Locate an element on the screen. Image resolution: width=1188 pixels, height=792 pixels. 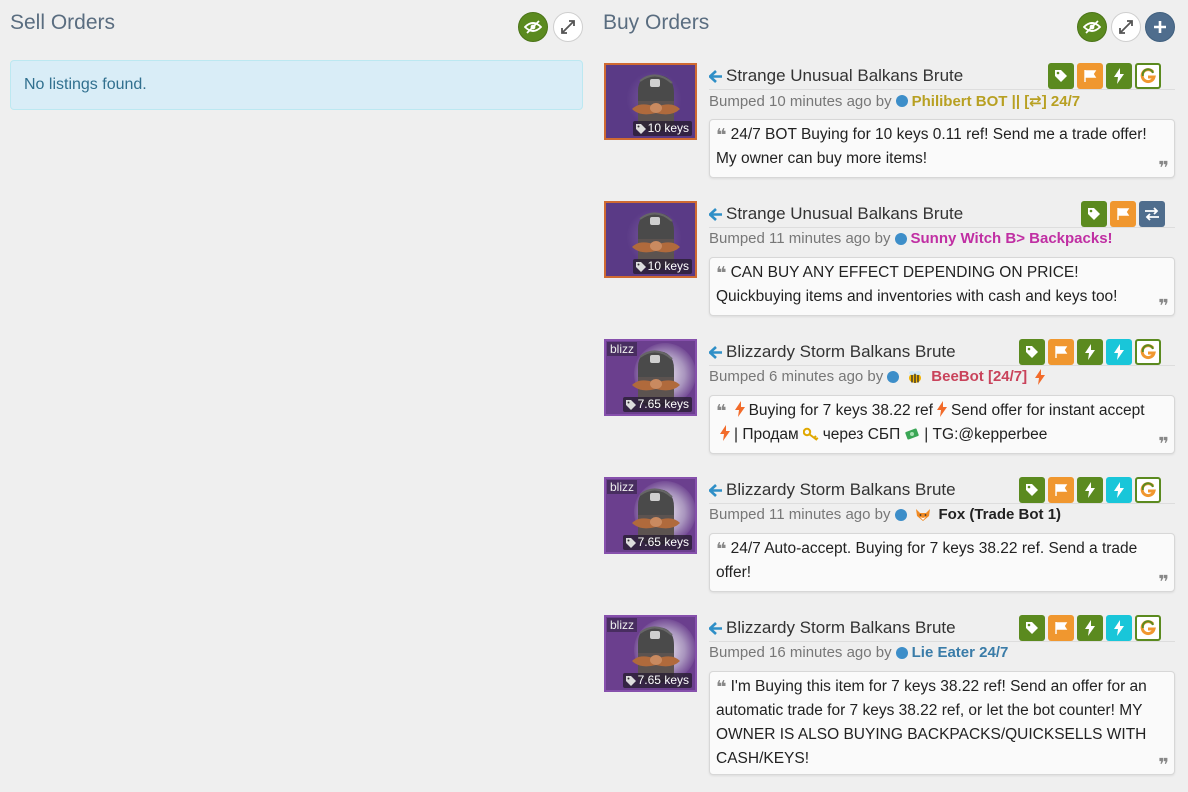
buy-orders-title: Buy Orders is located at coordinates (656, 22).